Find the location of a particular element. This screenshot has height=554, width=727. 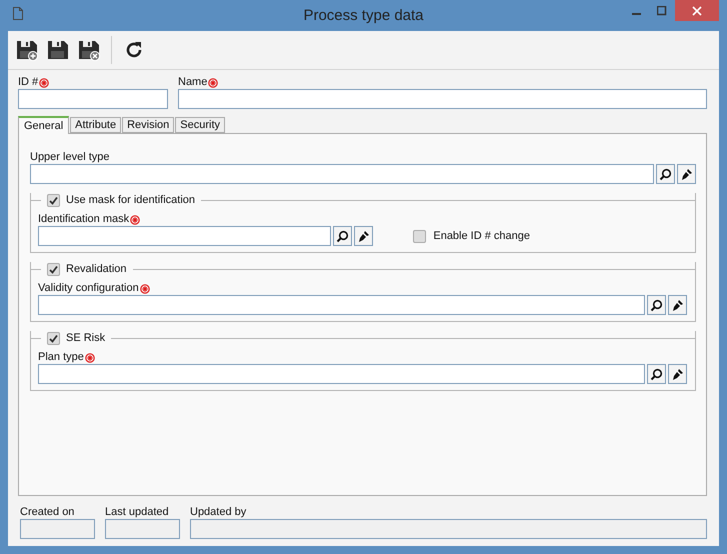

field-label: Plan type is located at coordinates (362, 357).